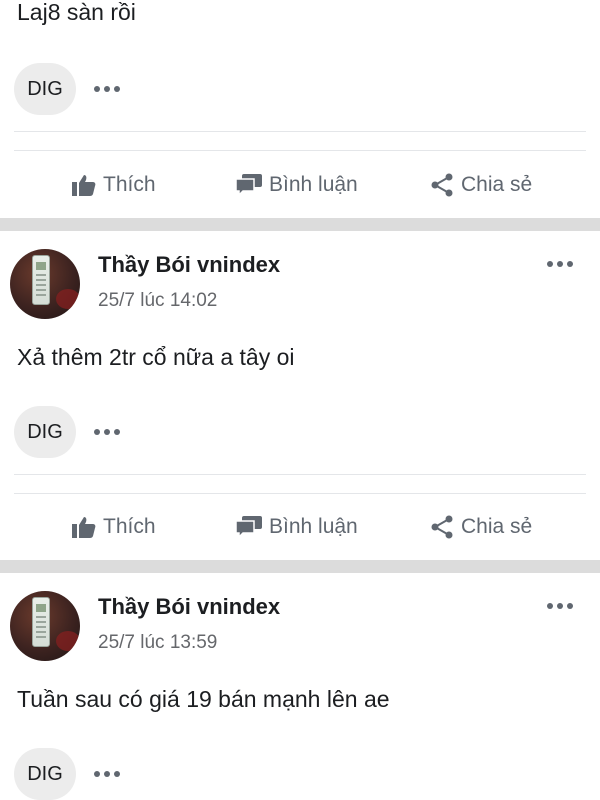 Image resolution: width=600 pixels, height=800 pixels. Describe the element at coordinates (203, 699) in the screenshot. I see `post-text: Tuần sau có giá 19 bán mạnh lên ae` at that location.